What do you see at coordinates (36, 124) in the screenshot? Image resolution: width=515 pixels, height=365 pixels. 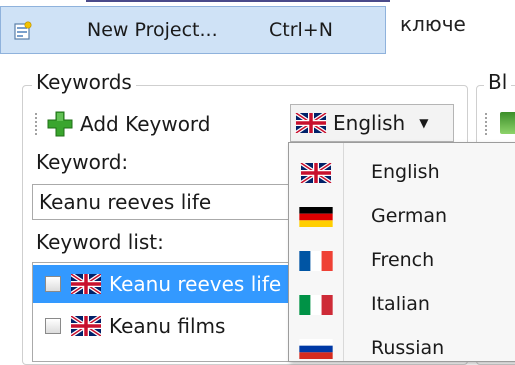 I see `toolbar-grip` at bounding box center [36, 124].